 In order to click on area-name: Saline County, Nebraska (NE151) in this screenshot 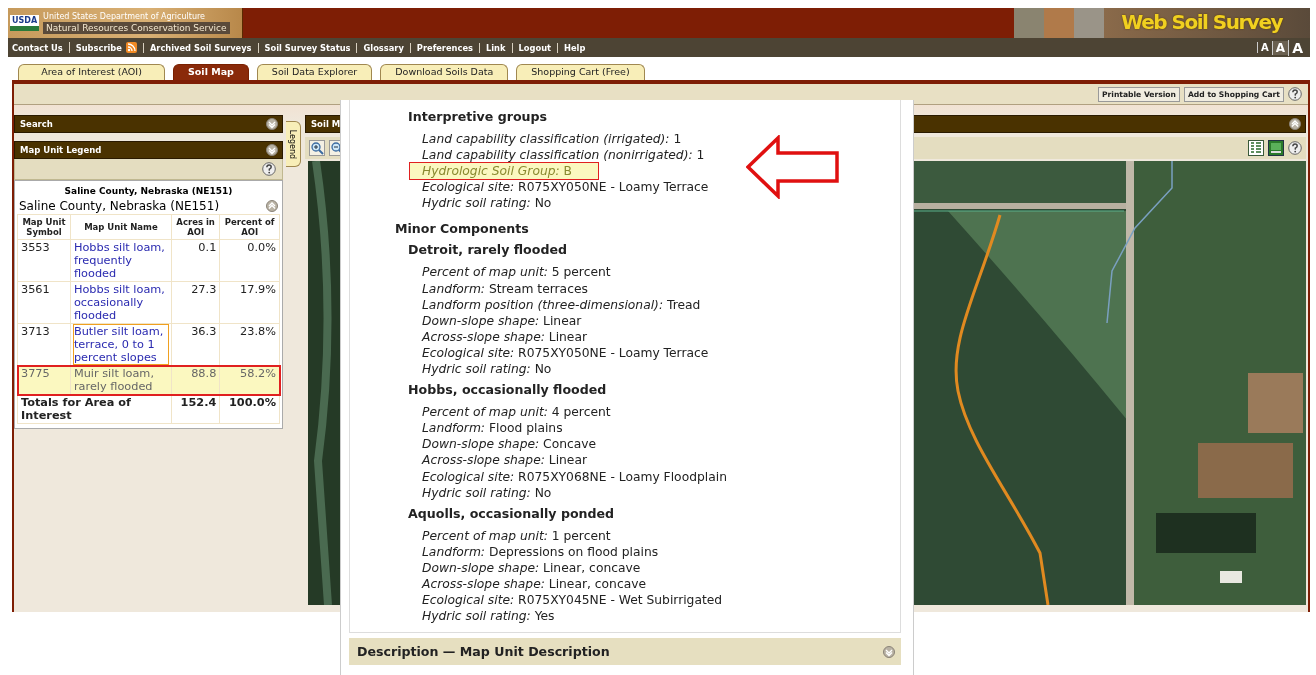, I will do `click(119, 206)`.